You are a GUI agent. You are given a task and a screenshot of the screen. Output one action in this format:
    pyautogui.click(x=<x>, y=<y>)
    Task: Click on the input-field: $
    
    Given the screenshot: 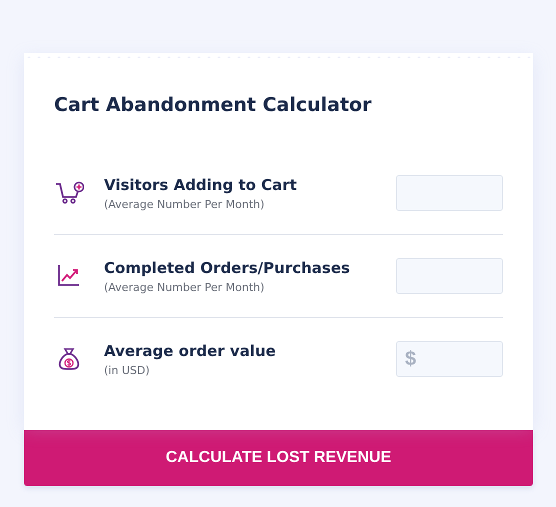 What is the action you would take?
    pyautogui.click(x=449, y=359)
    